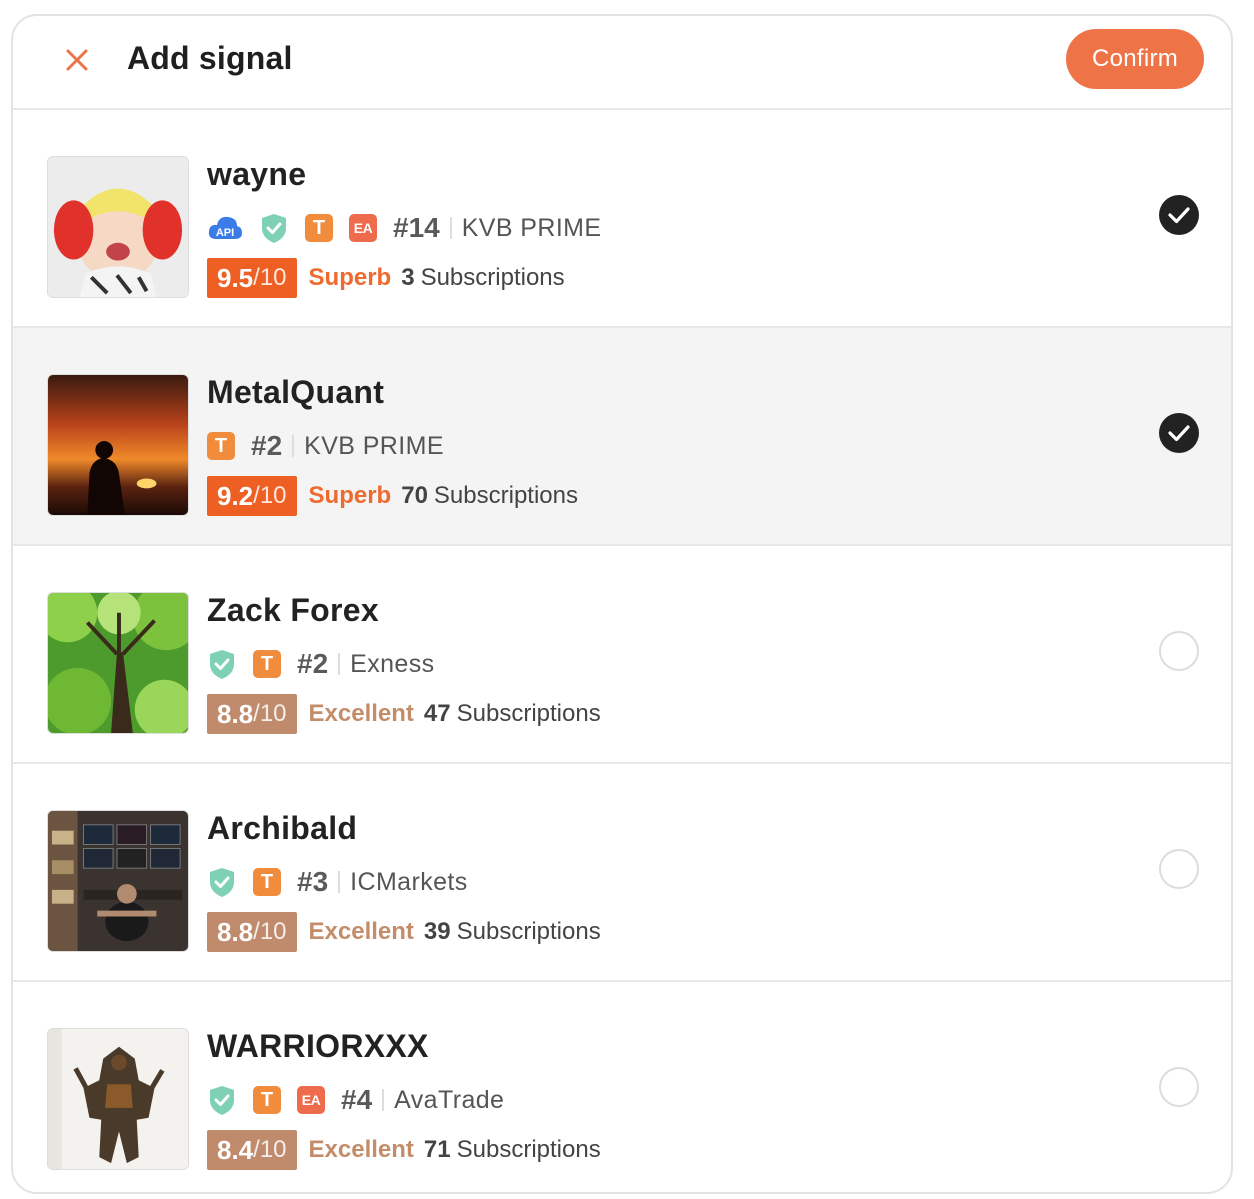 This screenshot has height=1199, width=1254. I want to click on warrior-art-image, so click(118, 1099).